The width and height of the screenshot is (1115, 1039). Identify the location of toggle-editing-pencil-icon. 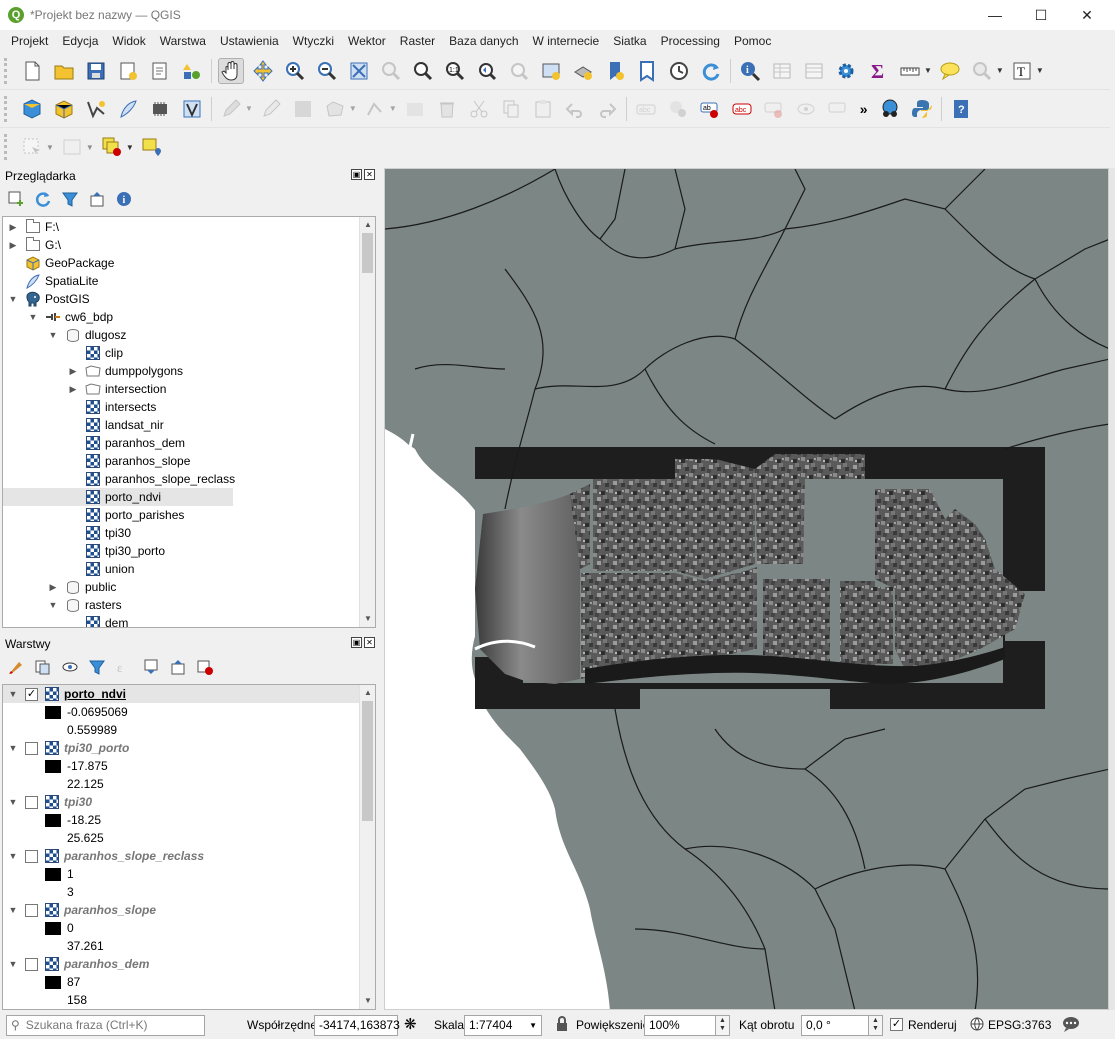
(271, 109).